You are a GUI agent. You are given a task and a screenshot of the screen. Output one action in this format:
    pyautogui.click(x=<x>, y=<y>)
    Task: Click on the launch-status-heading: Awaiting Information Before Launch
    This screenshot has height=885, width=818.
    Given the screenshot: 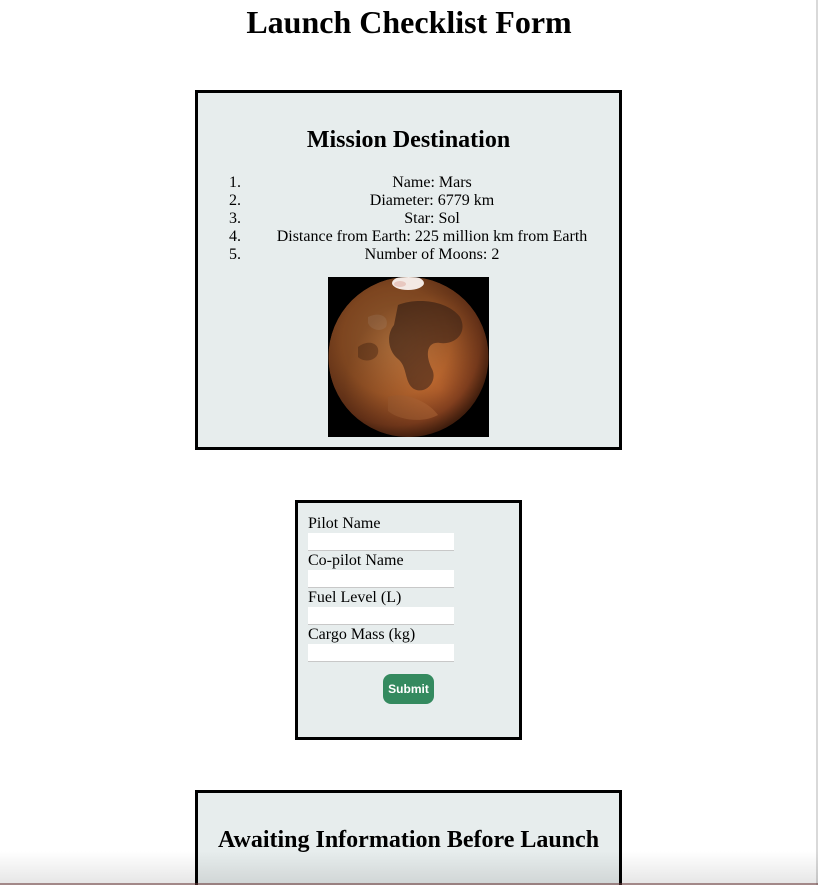 What is the action you would take?
    pyautogui.click(x=408, y=840)
    